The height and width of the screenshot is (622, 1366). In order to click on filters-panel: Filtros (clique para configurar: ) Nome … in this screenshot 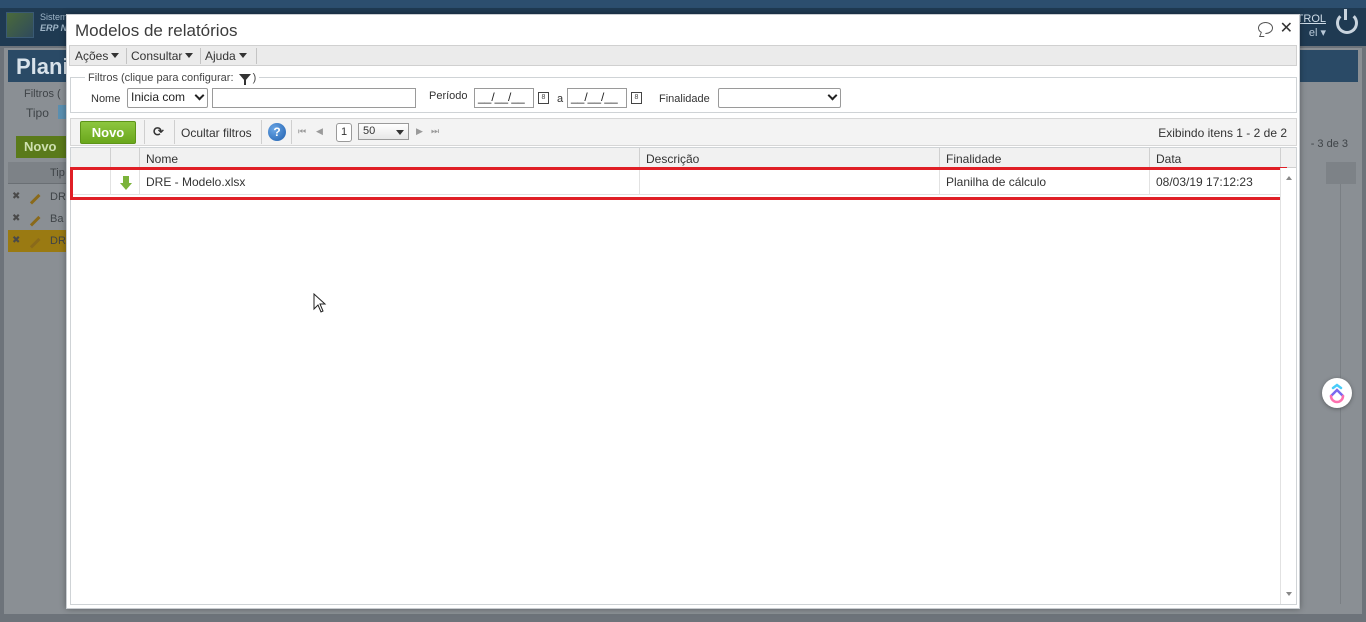, I will do `click(683, 92)`.